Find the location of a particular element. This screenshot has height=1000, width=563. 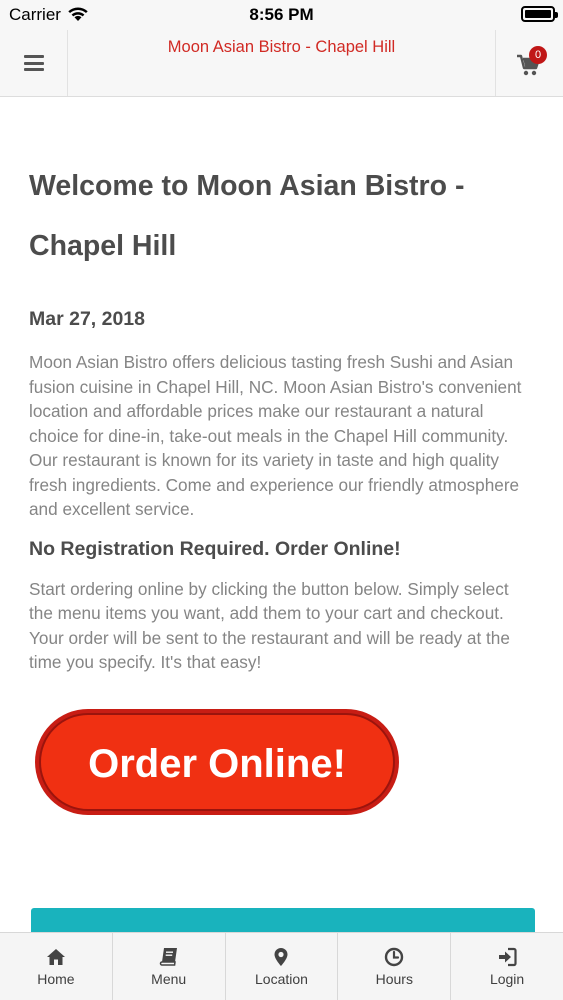

tab-location-label: Location is located at coordinates (281, 979).